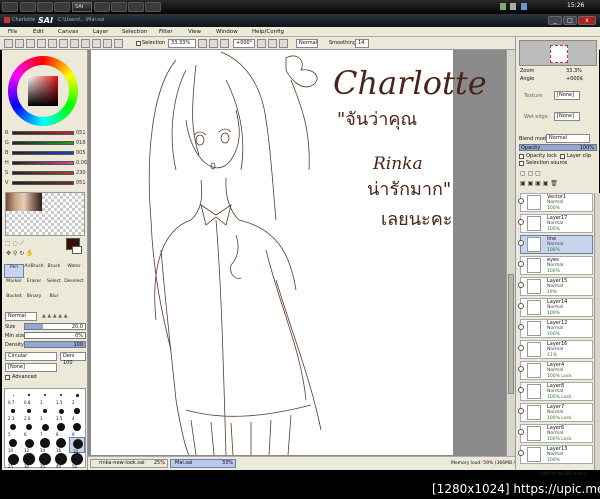 The width and height of the screenshot is (600, 499). Describe the element at coordinates (100, 32) in the screenshot. I see `menu-layer: Layer` at that location.